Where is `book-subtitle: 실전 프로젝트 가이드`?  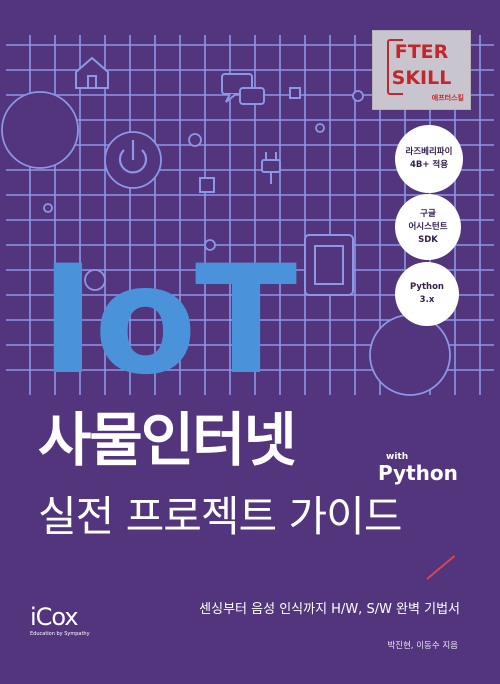 book-subtitle: 실전 프로젝트 가이드 is located at coordinates (220, 516).